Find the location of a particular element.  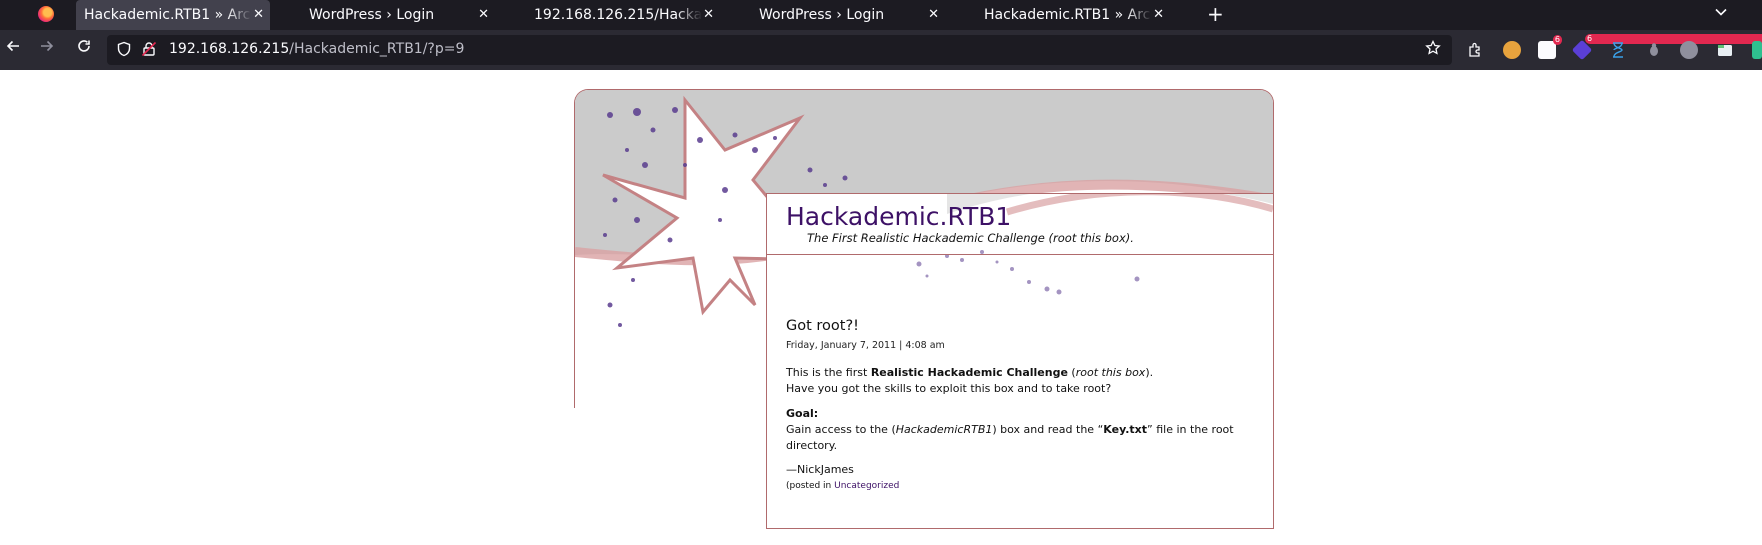

post-signature: —NickJames is located at coordinates (820, 469).